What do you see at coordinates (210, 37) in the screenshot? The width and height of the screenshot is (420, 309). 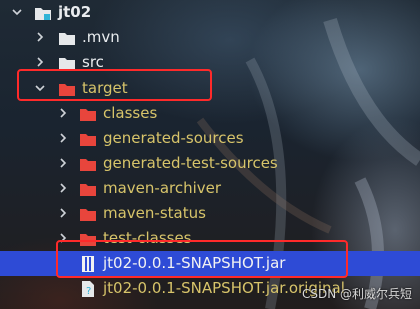 I see `tree-item-mvn: .mvn` at bounding box center [210, 37].